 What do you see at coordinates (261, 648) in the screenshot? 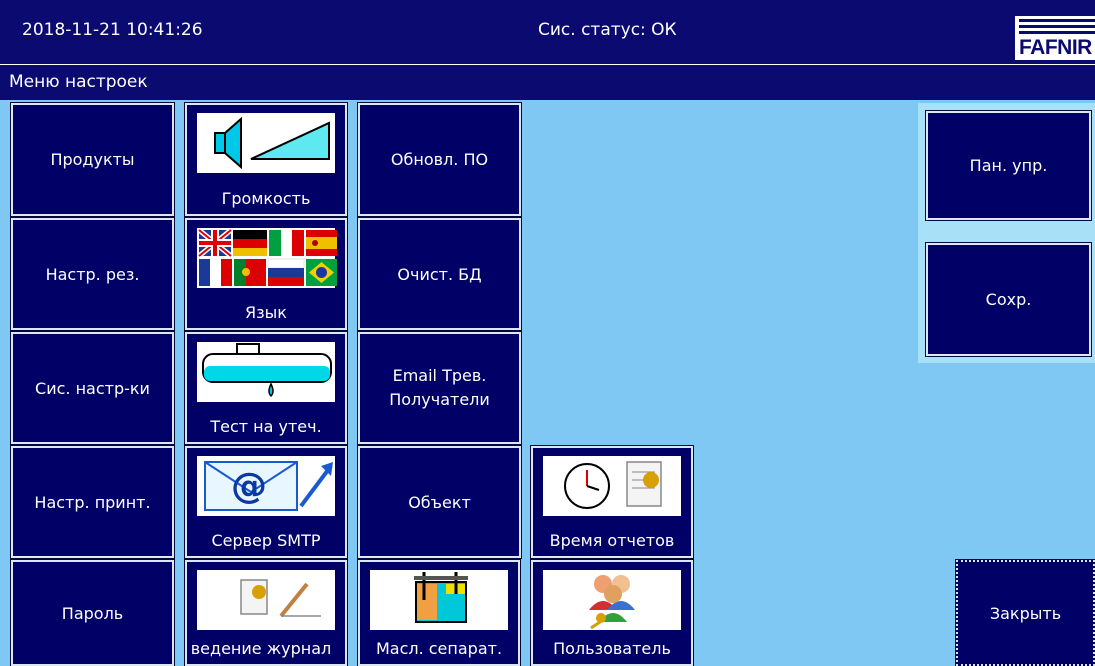
I see `logging-label: ведение журнал` at bounding box center [261, 648].